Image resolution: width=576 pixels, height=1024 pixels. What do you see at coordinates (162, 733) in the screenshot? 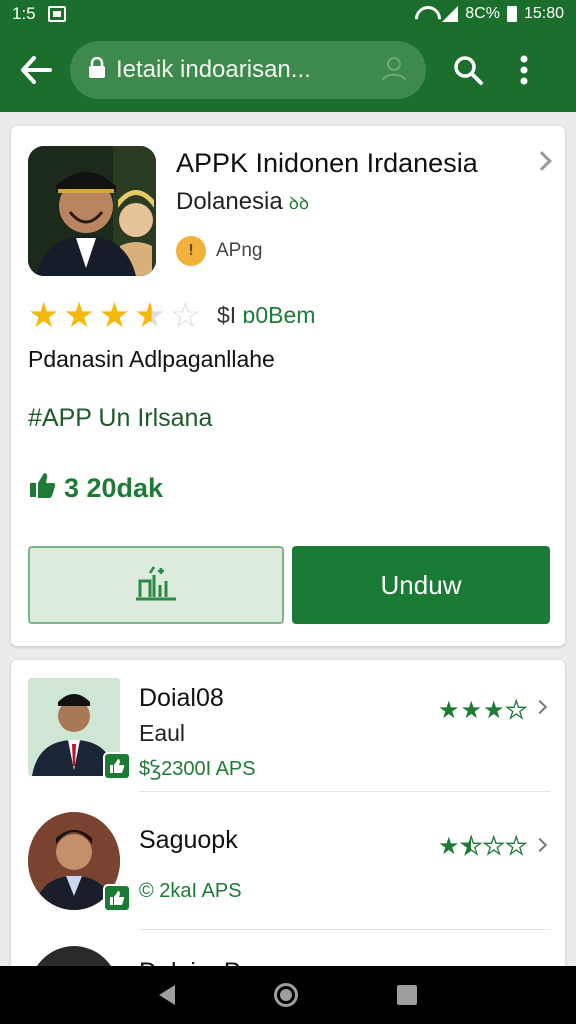
I see `list-item-subtitle: Eaul` at bounding box center [162, 733].